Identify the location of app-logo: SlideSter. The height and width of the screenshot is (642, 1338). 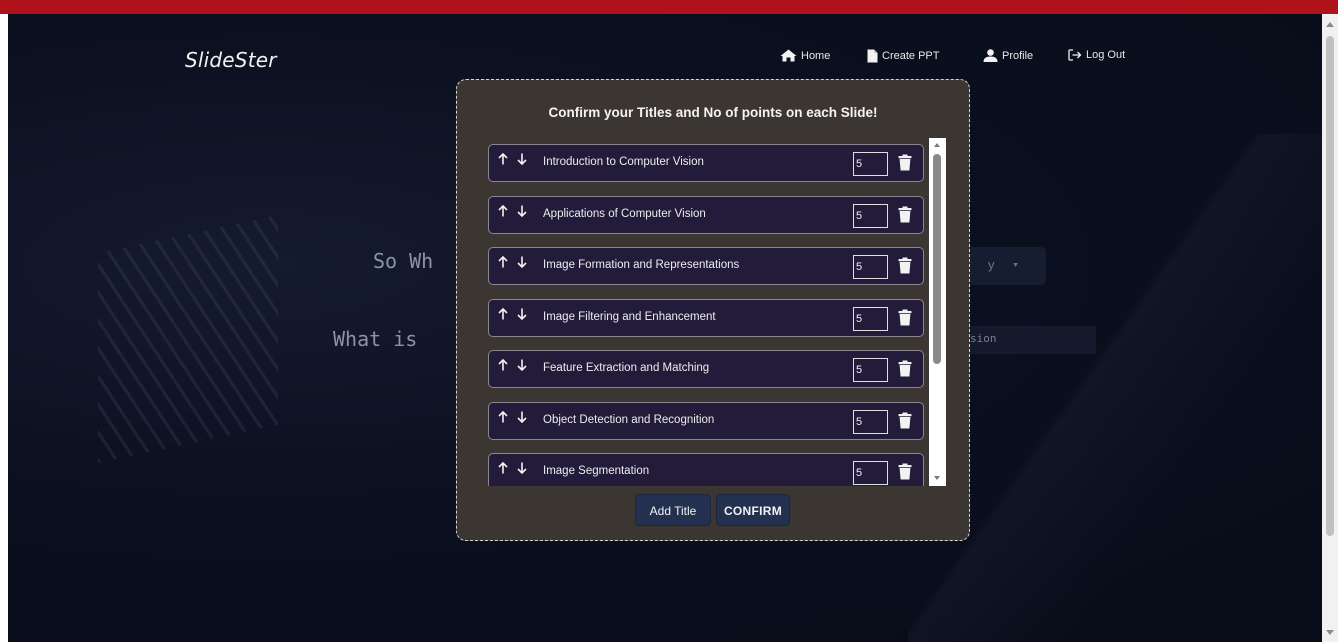
(231, 60).